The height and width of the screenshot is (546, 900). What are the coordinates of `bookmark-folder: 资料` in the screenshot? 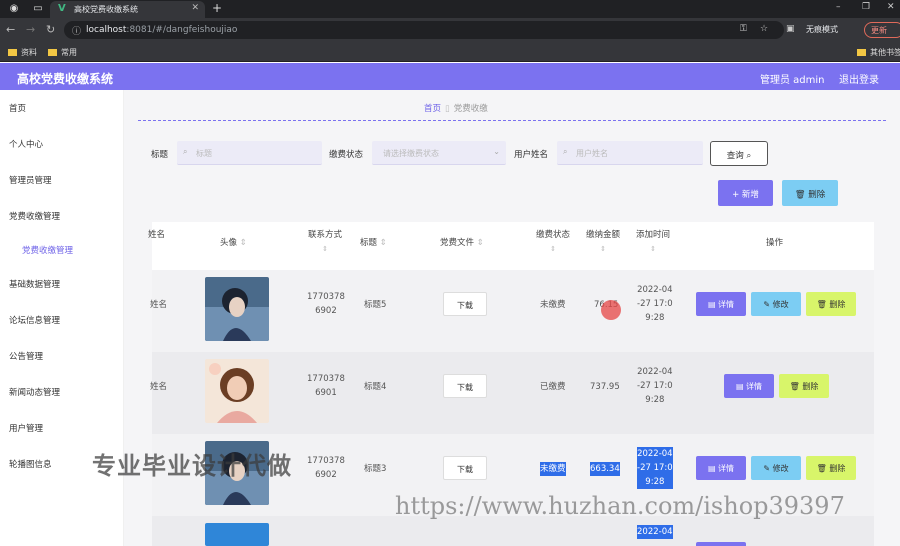 It's located at (22, 52).